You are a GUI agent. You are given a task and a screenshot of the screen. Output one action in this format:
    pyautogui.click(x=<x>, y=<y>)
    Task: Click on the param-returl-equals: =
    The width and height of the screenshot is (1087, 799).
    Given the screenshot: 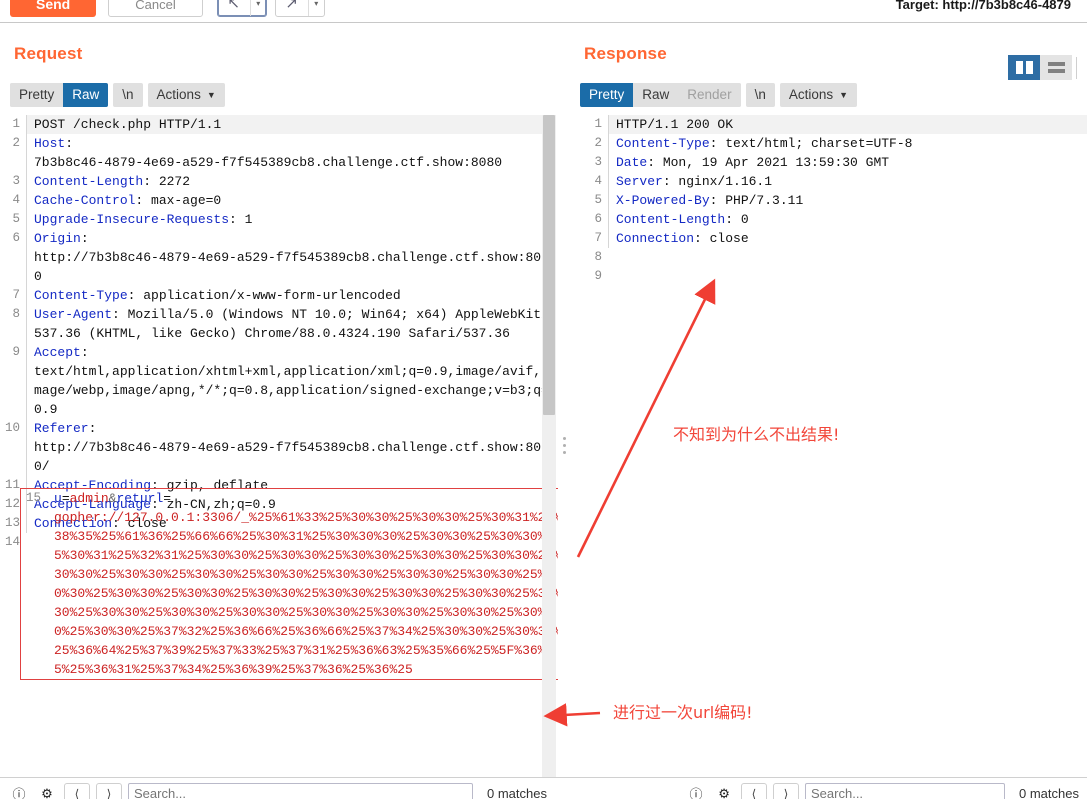 What is the action you would take?
    pyautogui.click(x=167, y=498)
    